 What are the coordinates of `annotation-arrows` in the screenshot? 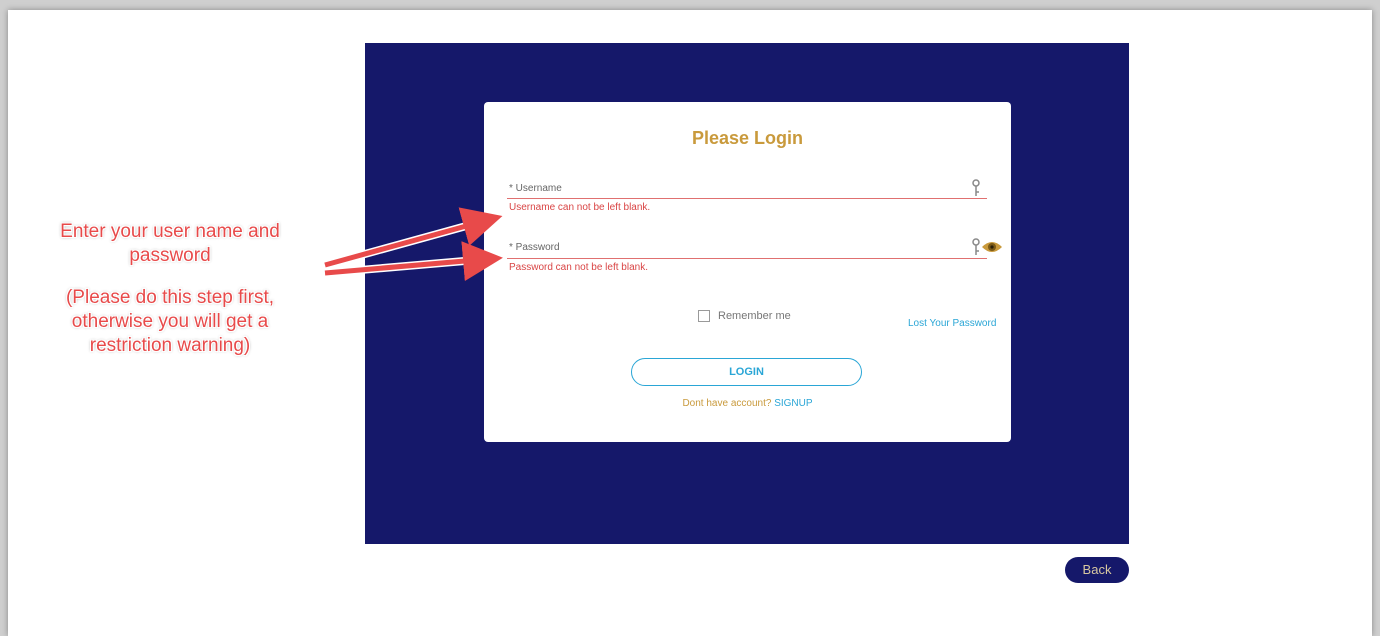 It's located at (413, 244).